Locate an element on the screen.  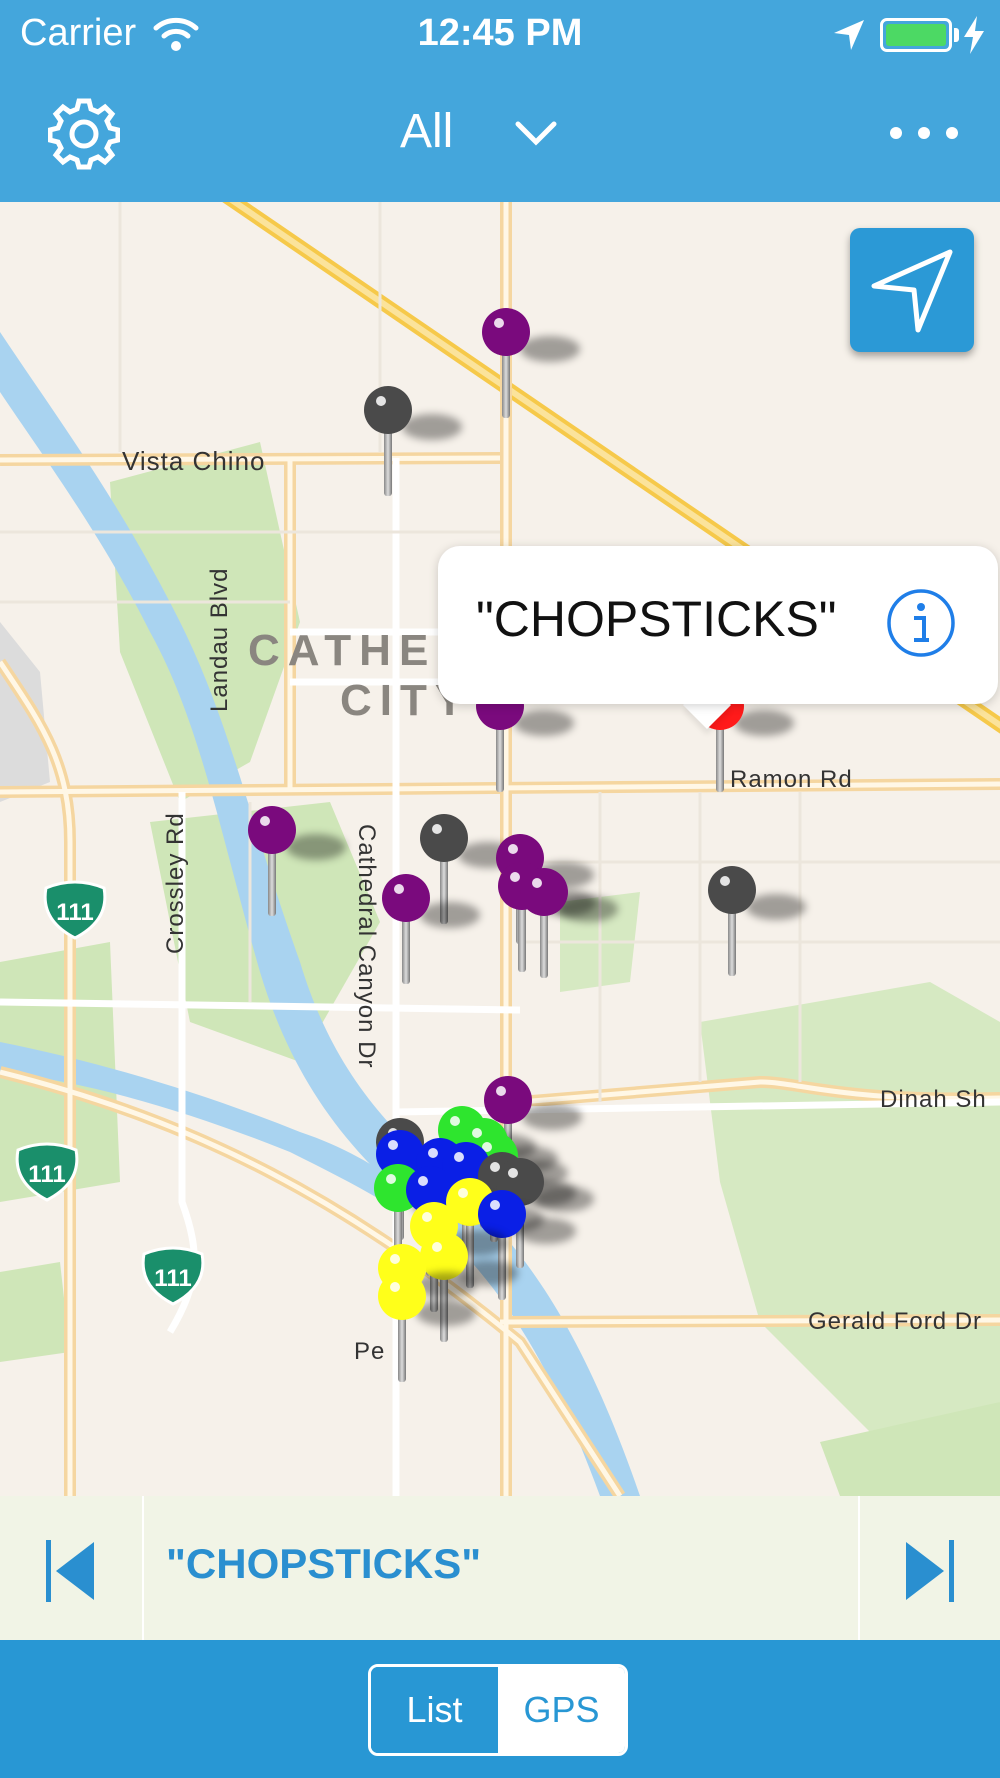
locate-me-button is located at coordinates (912, 290).